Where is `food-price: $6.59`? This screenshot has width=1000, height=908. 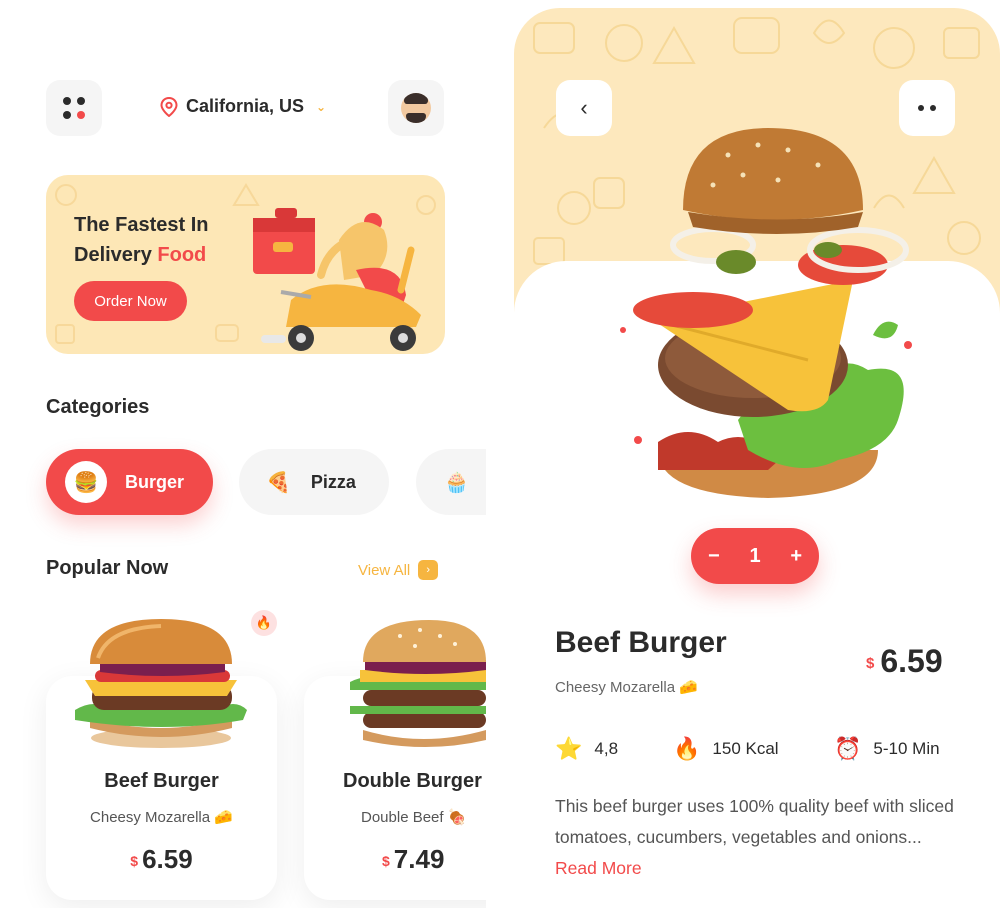
food-price: $6.59 is located at coordinates (161, 859).